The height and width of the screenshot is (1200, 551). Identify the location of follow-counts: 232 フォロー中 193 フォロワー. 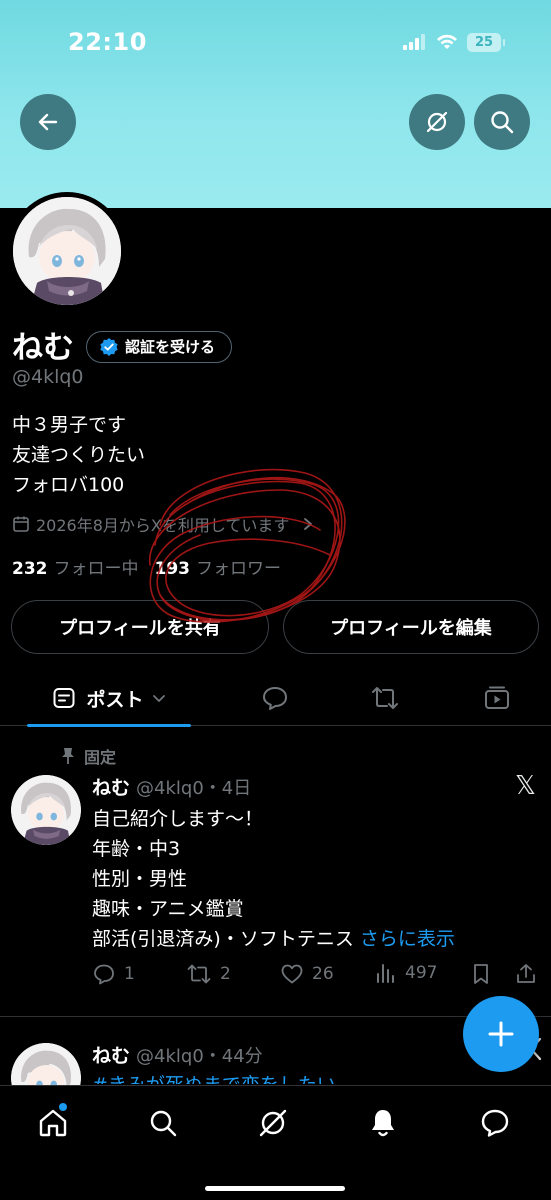
(146, 566).